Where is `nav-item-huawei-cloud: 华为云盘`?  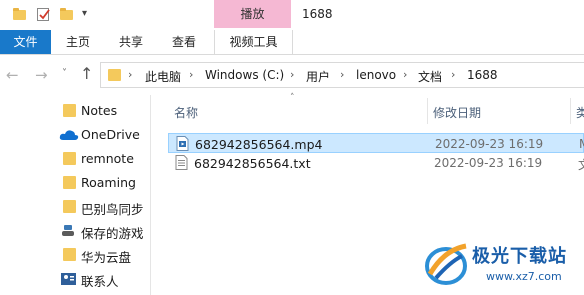 nav-item-huawei-cloud: 华为云盘 is located at coordinates (104, 255).